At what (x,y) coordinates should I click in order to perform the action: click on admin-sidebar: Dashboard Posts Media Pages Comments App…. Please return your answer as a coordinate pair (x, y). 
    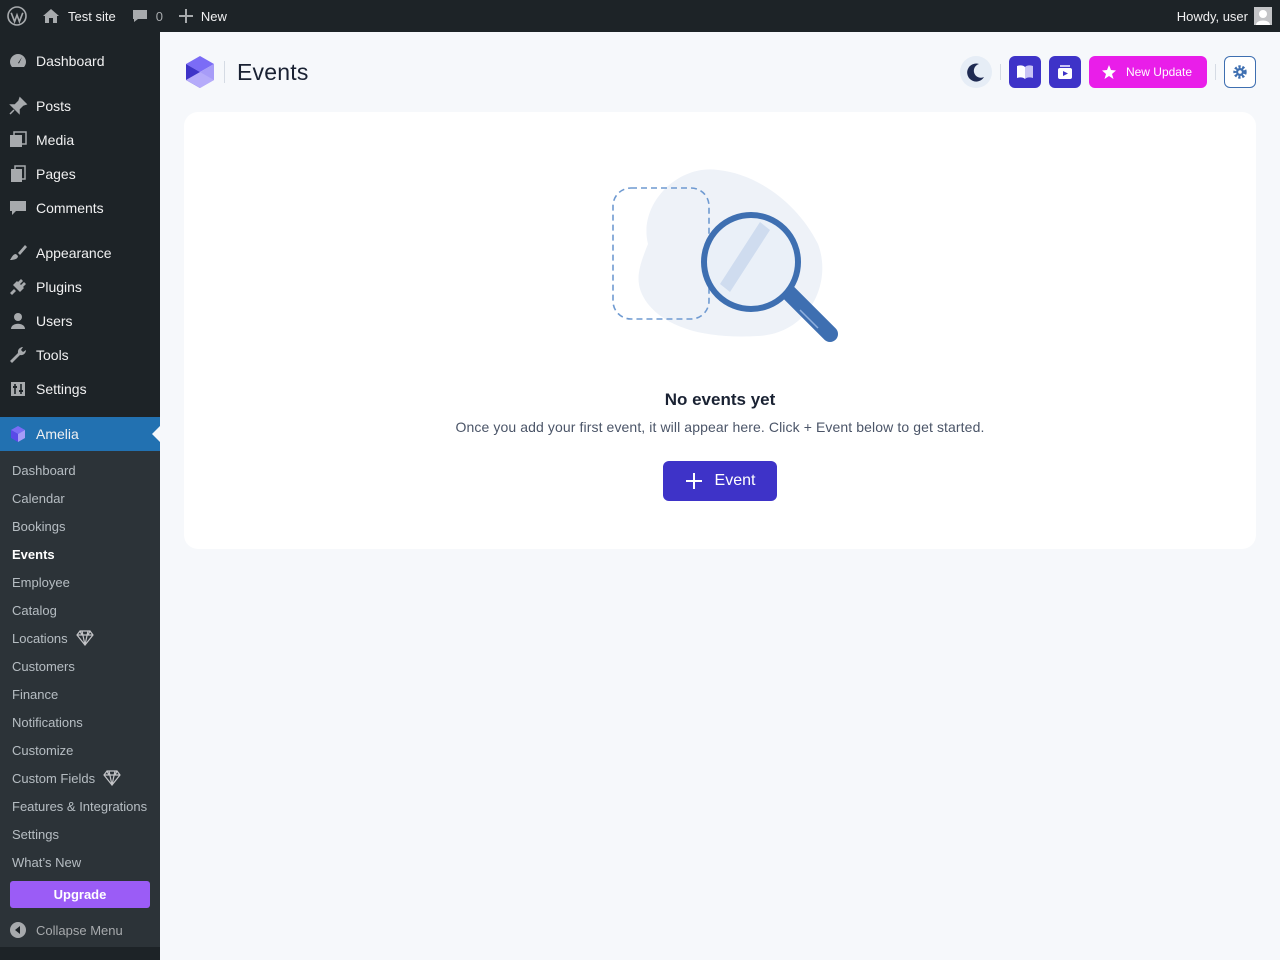
    Looking at the image, I should click on (80, 496).